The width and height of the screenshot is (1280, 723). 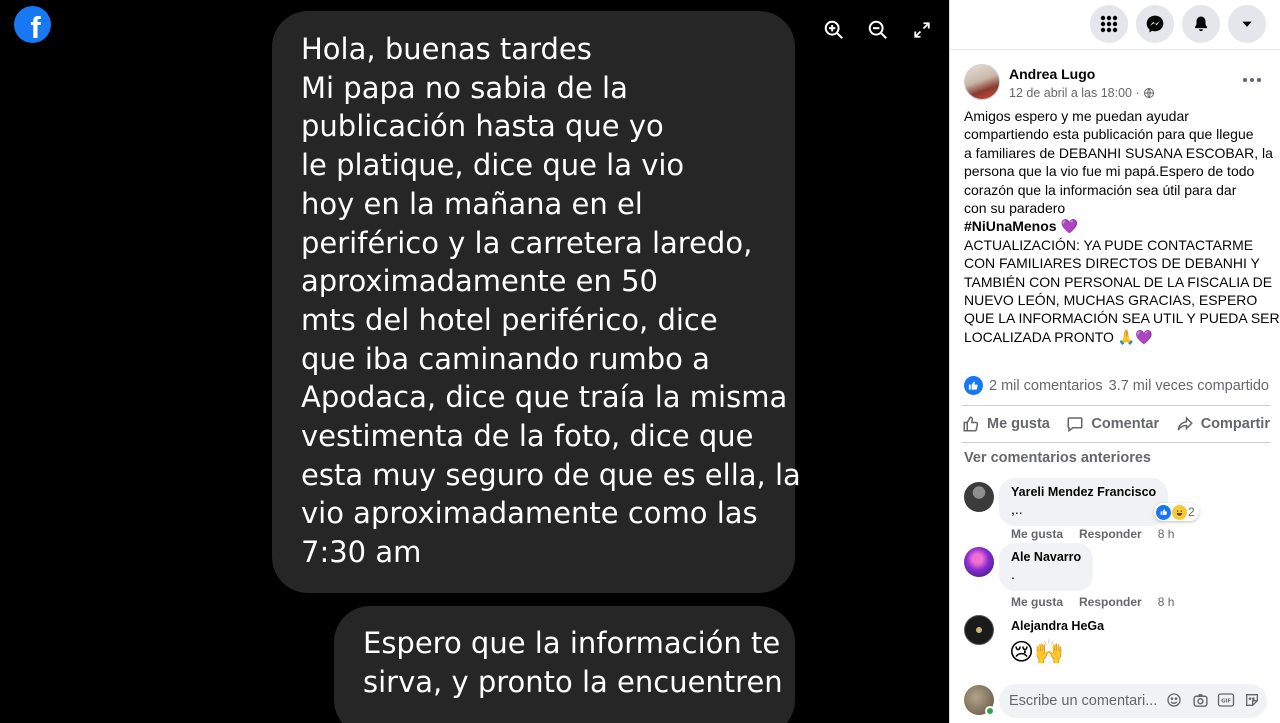 I want to click on author-name: Andrea Lugo, so click(x=1052, y=74).